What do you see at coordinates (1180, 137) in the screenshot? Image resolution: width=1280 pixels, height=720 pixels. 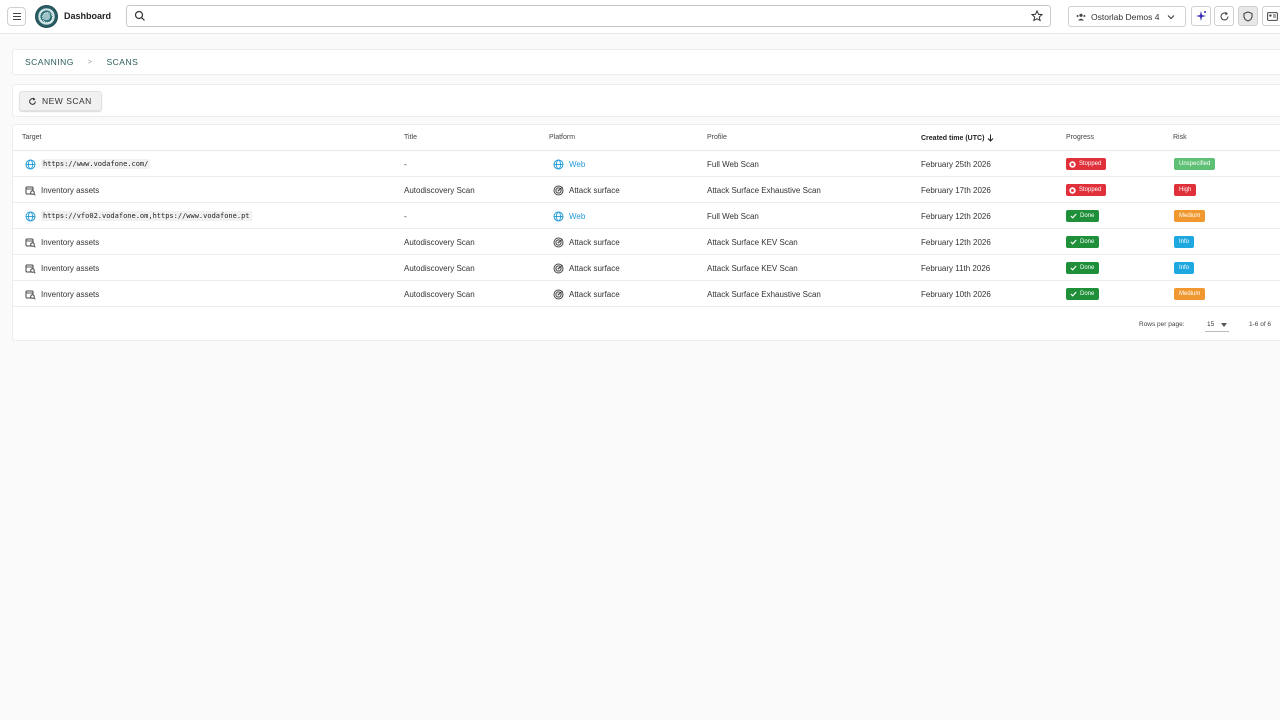 I see `column-header-risk: Risk` at bounding box center [1180, 137].